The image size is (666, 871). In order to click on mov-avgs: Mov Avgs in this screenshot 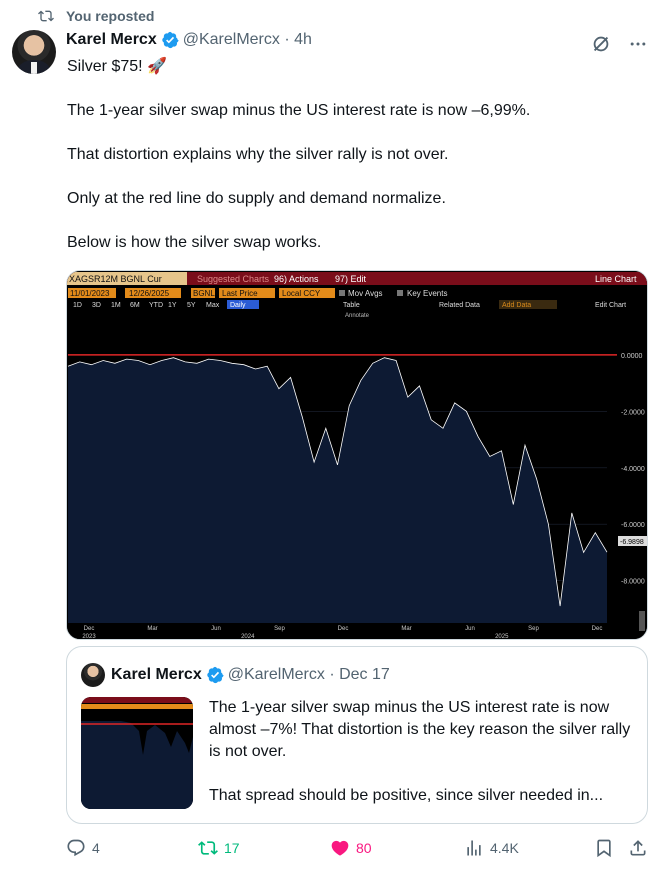, I will do `click(365, 293)`.